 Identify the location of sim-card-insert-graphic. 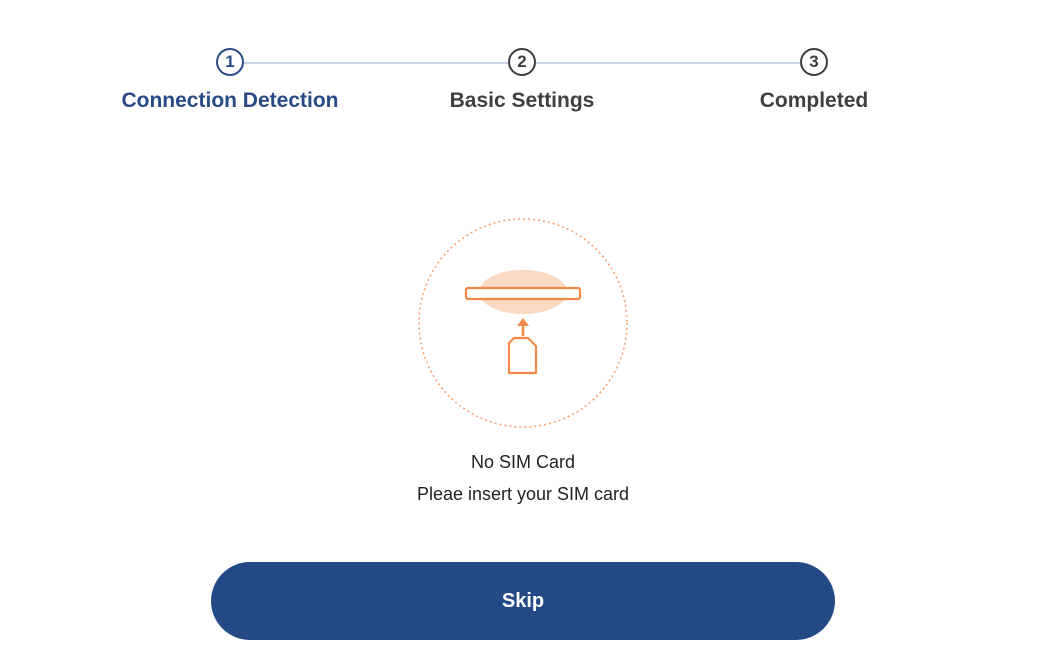
(523, 323).